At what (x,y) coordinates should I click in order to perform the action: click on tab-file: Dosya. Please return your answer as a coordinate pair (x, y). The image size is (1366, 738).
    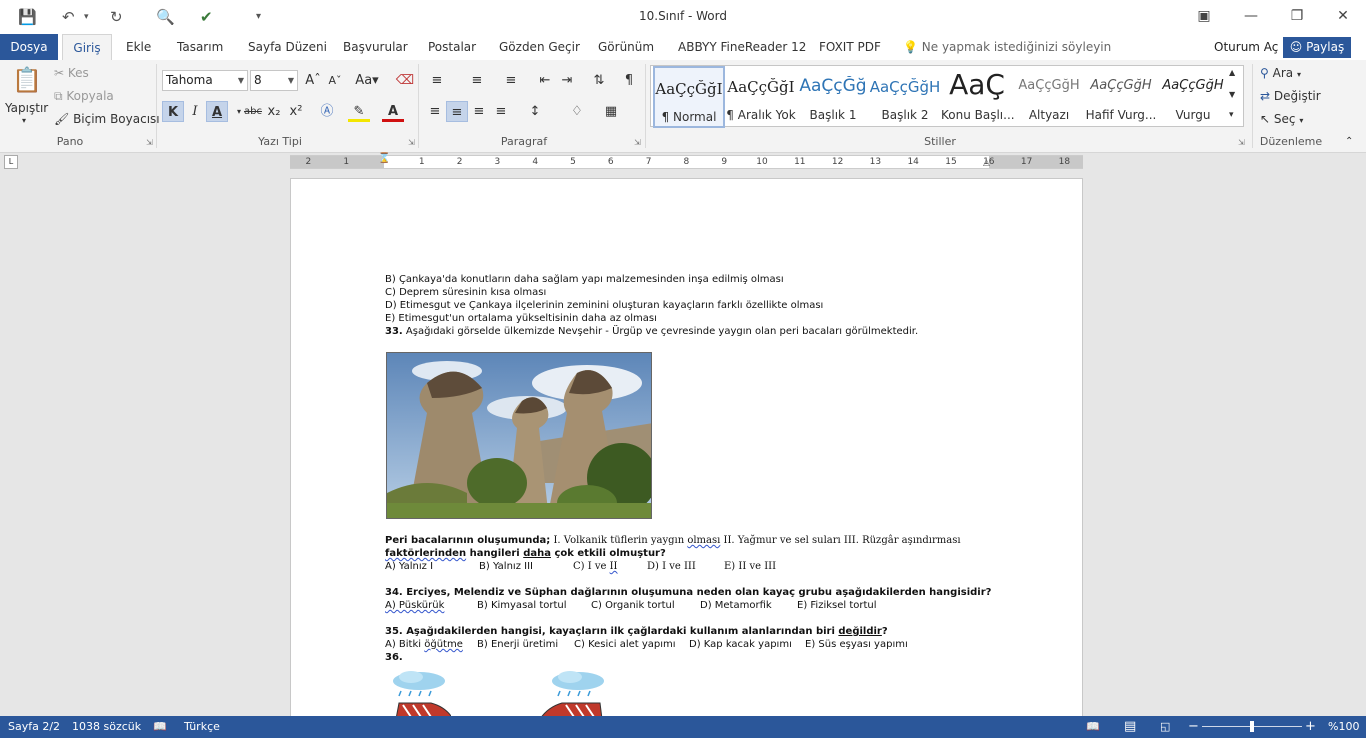
    Looking at the image, I should click on (29, 47).